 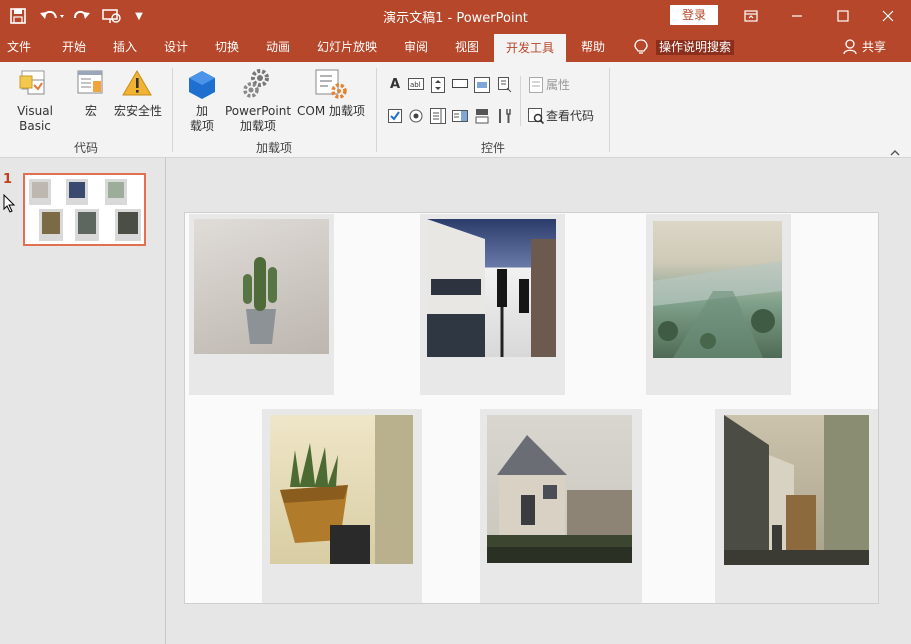 What do you see at coordinates (751, 16) in the screenshot?
I see `ribbon-display-icon` at bounding box center [751, 16].